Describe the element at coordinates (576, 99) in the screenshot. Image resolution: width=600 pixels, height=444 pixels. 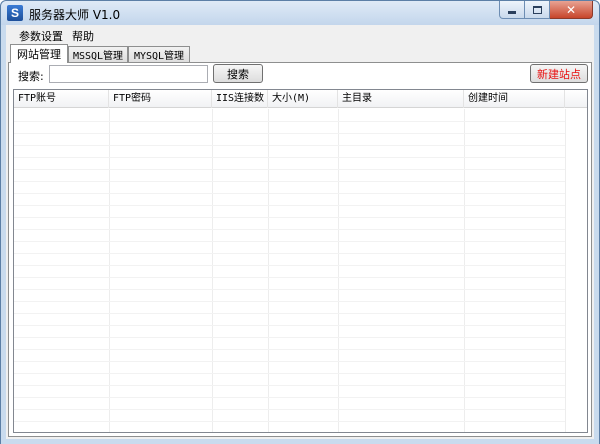
I see `column-header-filler` at that location.